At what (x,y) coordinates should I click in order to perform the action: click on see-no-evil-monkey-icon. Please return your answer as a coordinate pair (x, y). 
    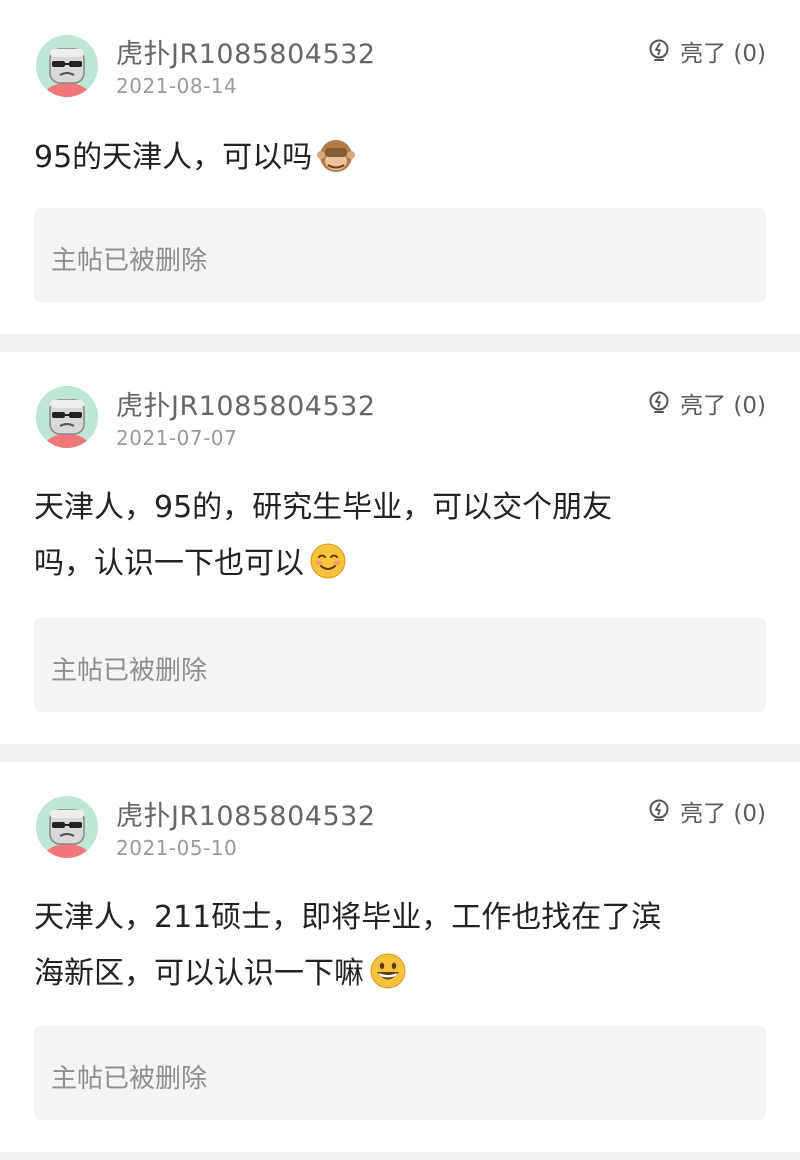
    Looking at the image, I should click on (336, 155).